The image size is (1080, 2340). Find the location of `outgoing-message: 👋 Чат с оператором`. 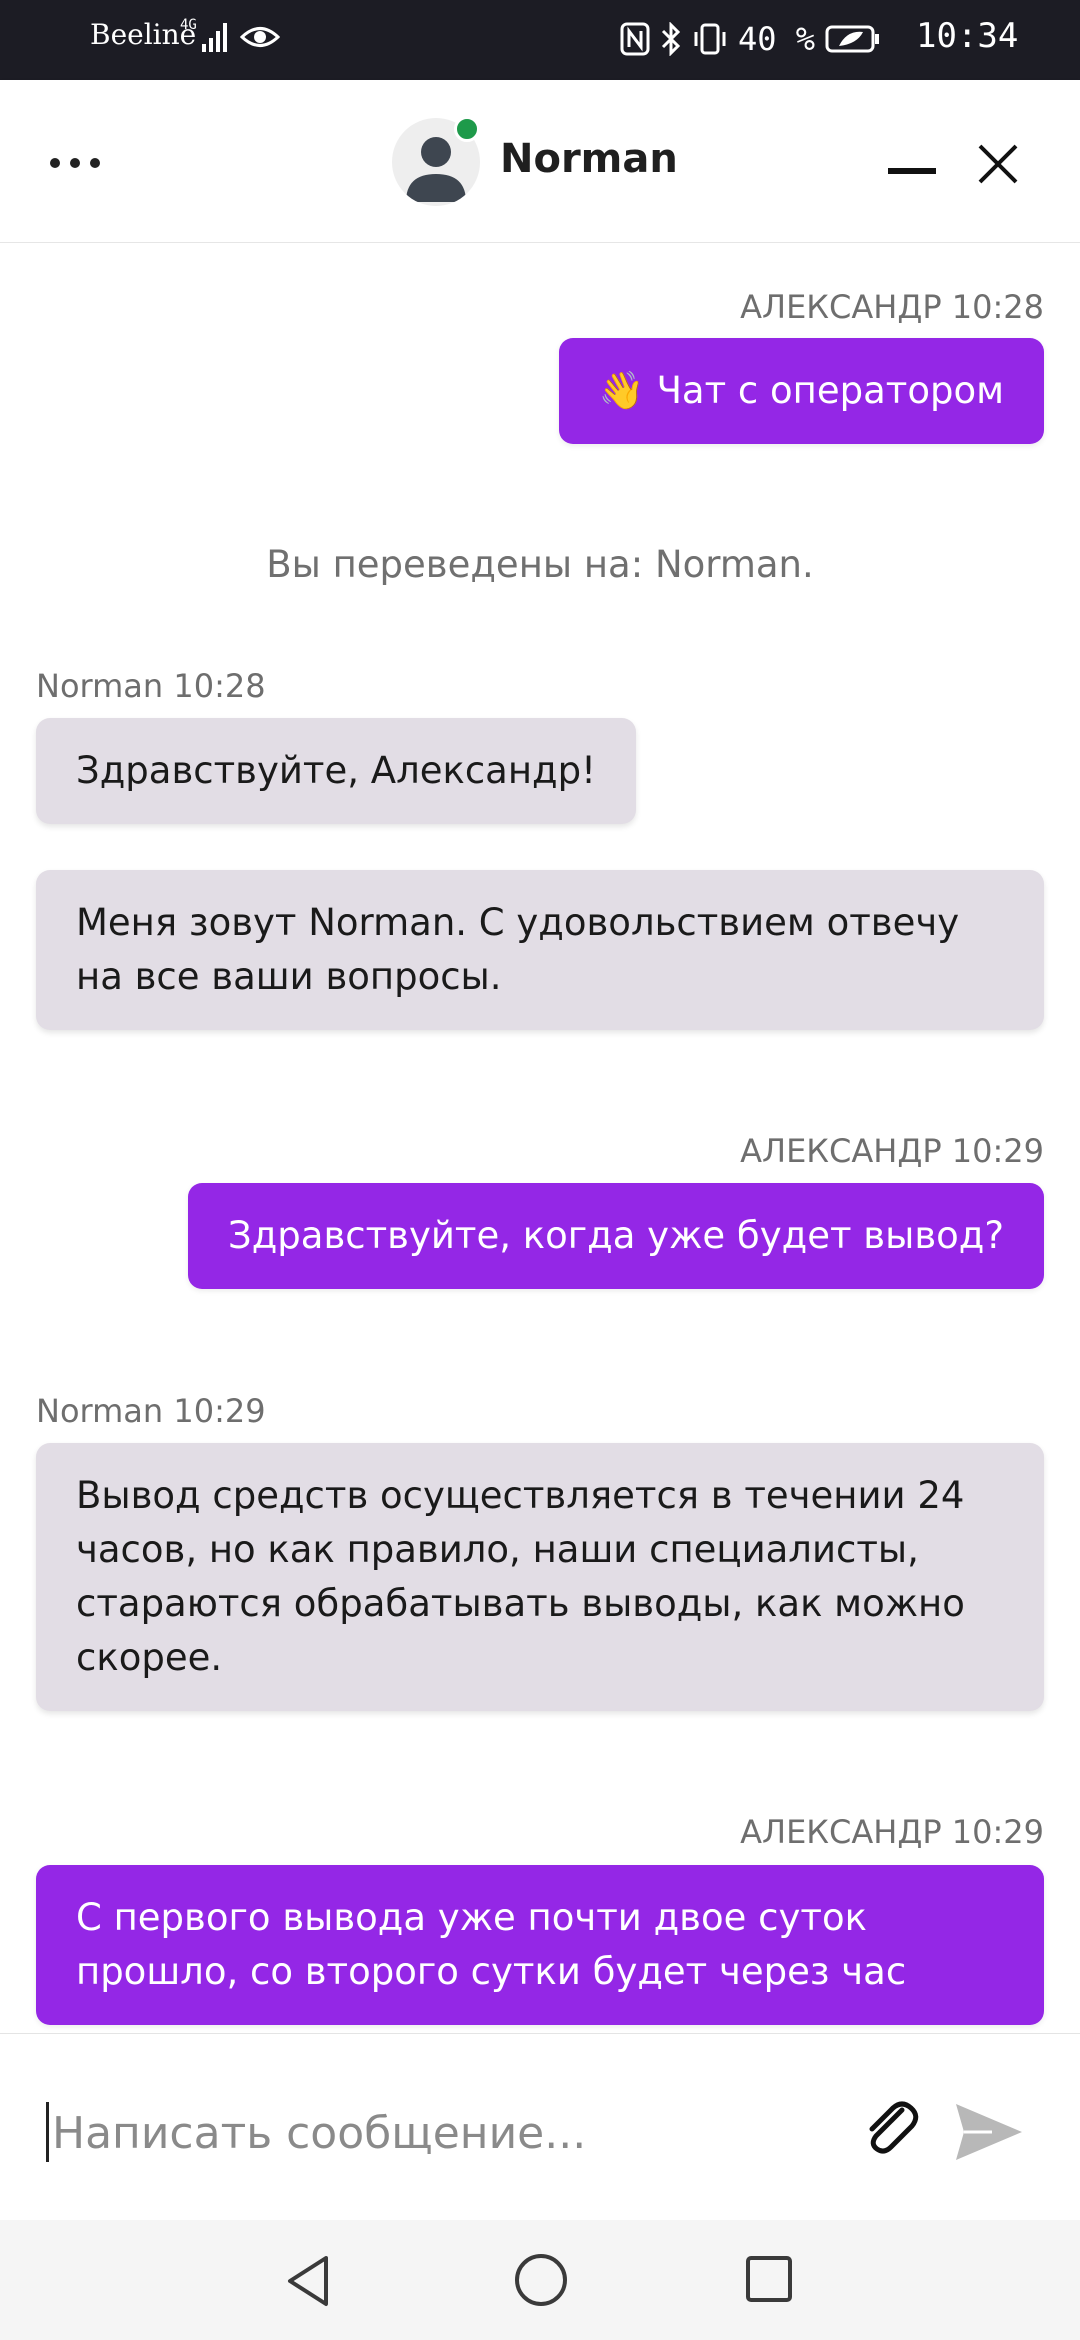

outgoing-message: 👋 Чат с оператором is located at coordinates (801, 391).